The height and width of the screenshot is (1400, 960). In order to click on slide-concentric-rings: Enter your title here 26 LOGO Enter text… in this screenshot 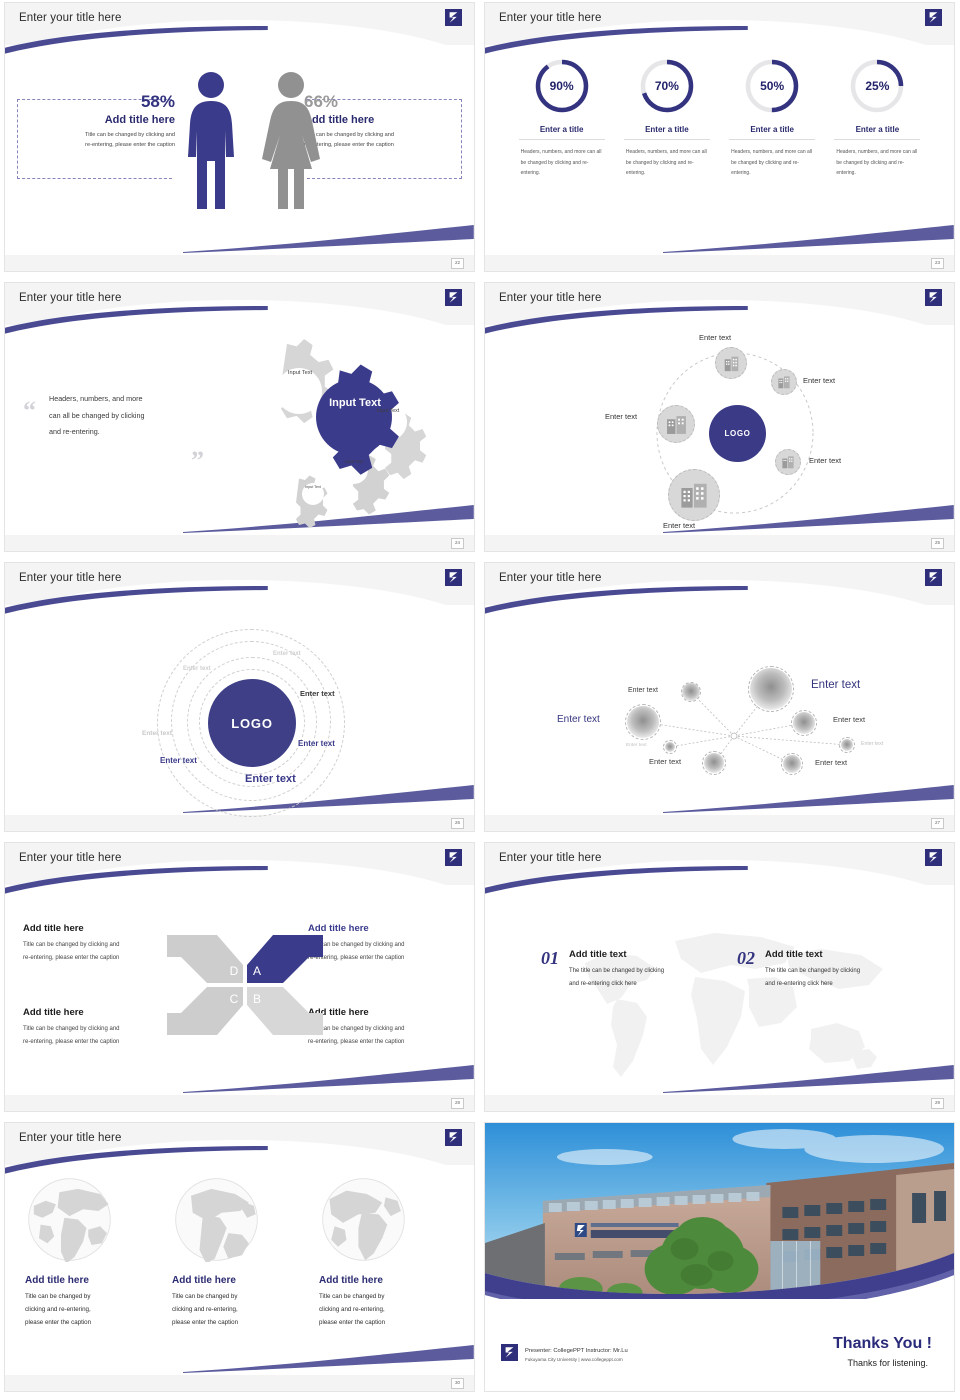, I will do `click(239, 697)`.